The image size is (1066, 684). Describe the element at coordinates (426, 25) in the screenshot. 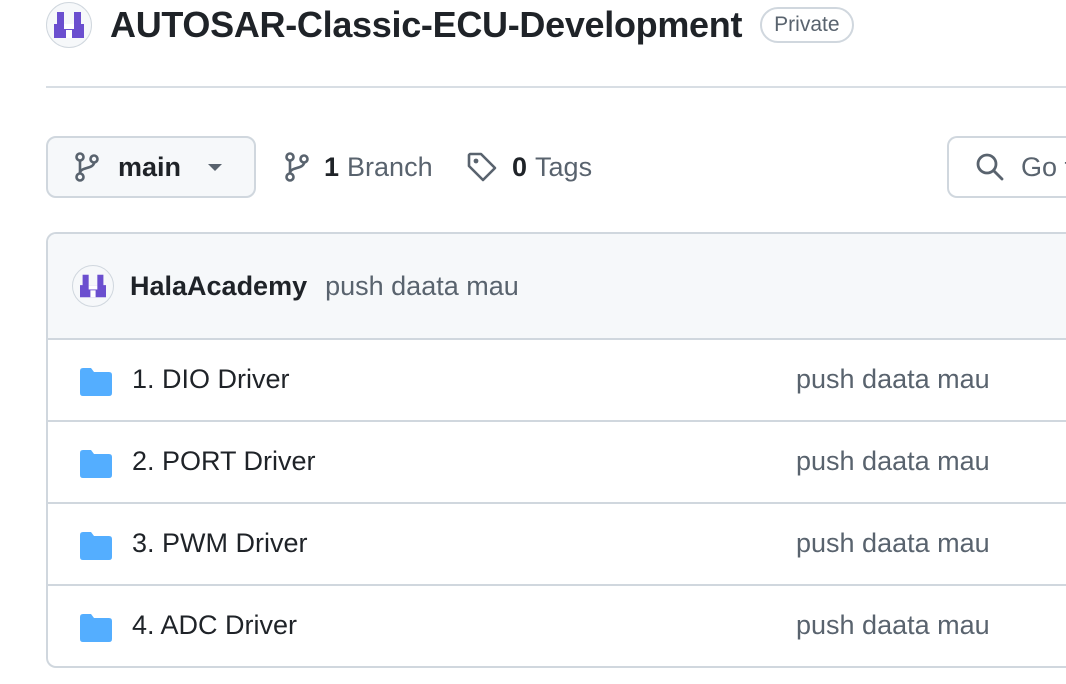

I see `repo-title: AUTOSAR-Classic-ECU-Development` at that location.